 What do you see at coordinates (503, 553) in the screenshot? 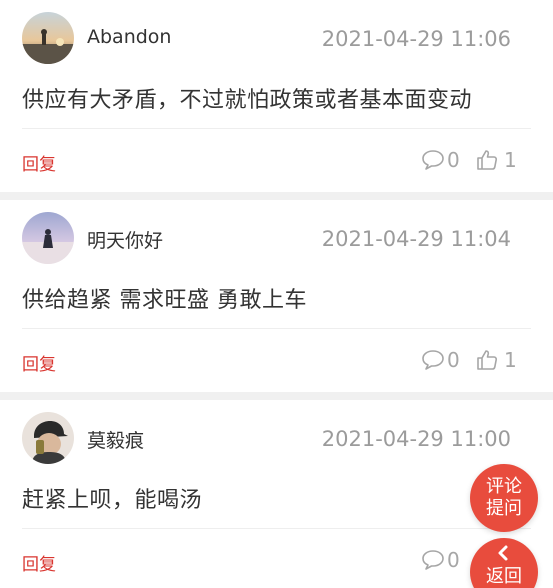
I see `chevron-left-icon` at bounding box center [503, 553].